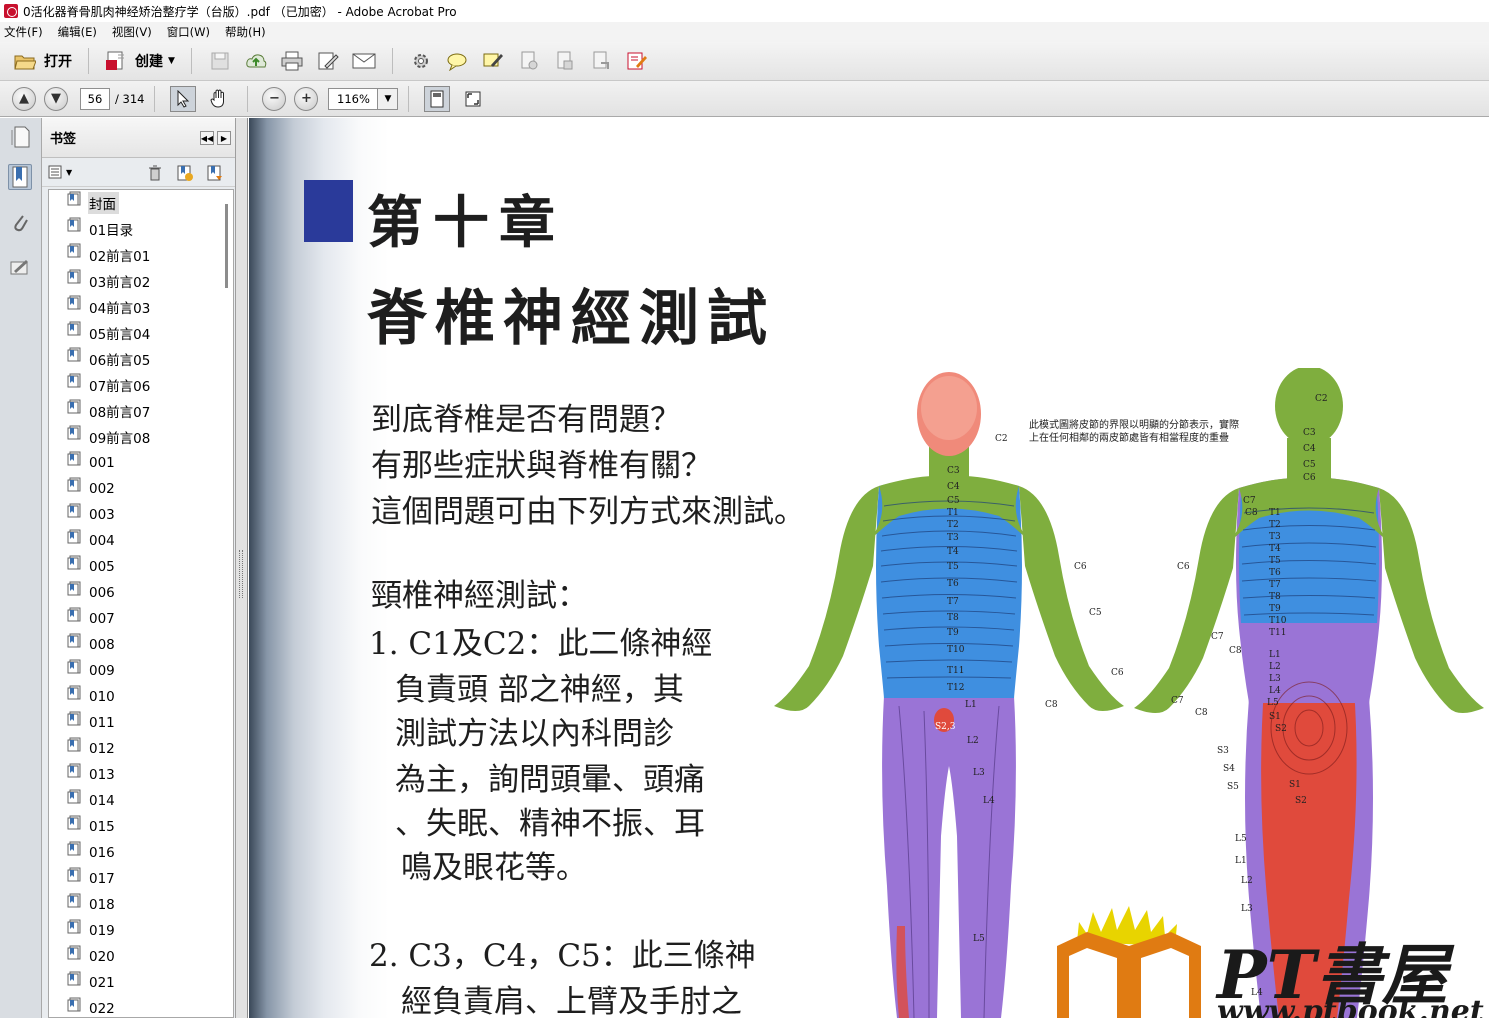 The image size is (1489, 1018). What do you see at coordinates (20, 267) in the screenshot?
I see `signatures-icon` at bounding box center [20, 267].